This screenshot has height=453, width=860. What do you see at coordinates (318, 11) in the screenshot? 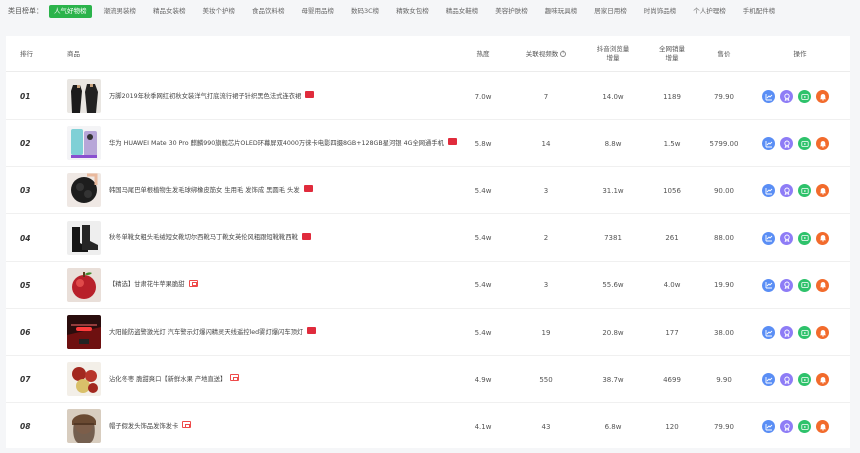
I see `category-tab: 母婴用品榜` at bounding box center [318, 11].